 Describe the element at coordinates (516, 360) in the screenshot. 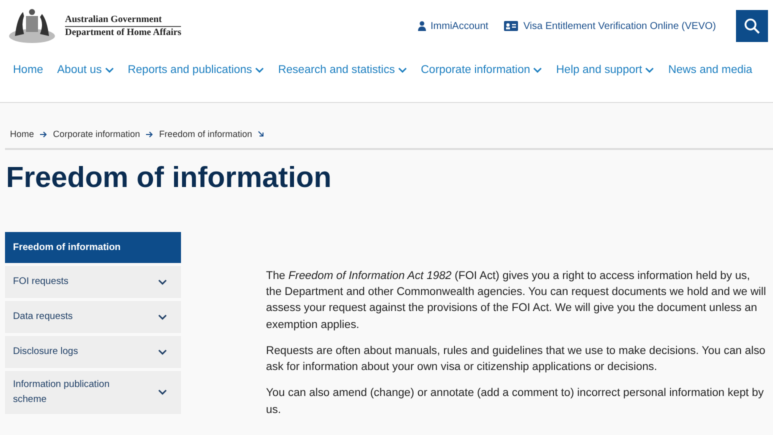

I see `paragraph: Requests are often about manuals, rules and guidelines that we use to make decisions. You can also ask for information about your own visa or citizenship applications or decisions.` at that location.